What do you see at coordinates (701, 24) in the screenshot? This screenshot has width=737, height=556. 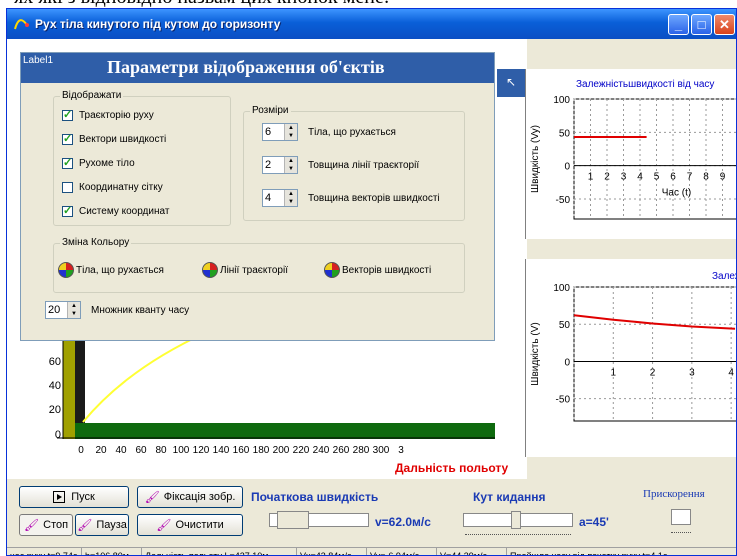 I see `maximize-button: □` at bounding box center [701, 24].